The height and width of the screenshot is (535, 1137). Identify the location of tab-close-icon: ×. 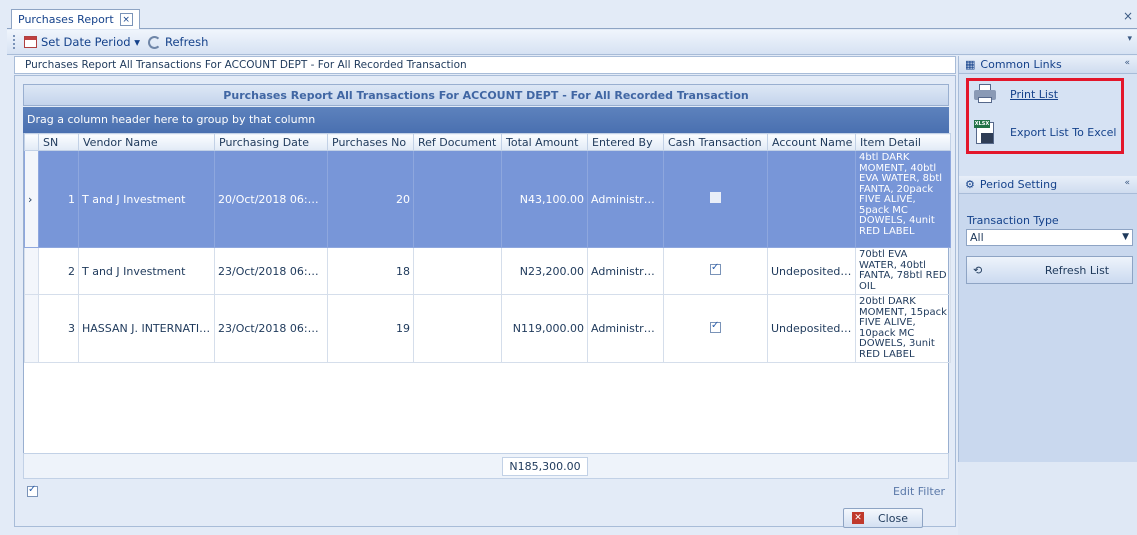
(126, 19).